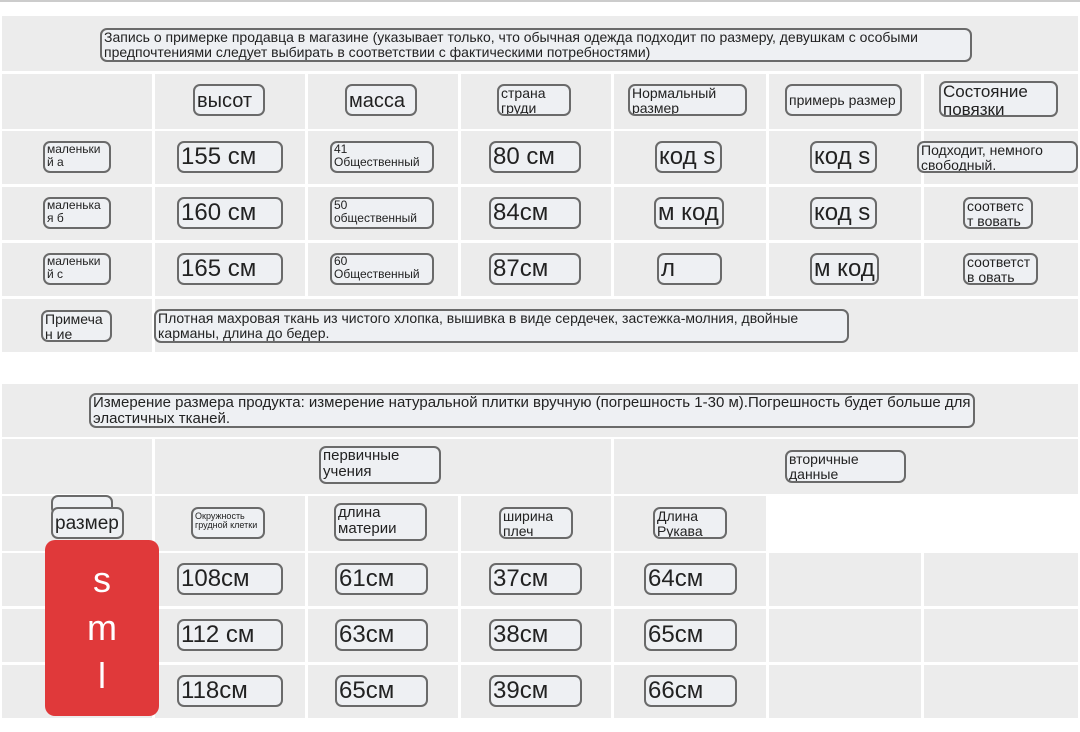 The image size is (1080, 732). I want to click on normal-size-value: л код, so click(689, 269).